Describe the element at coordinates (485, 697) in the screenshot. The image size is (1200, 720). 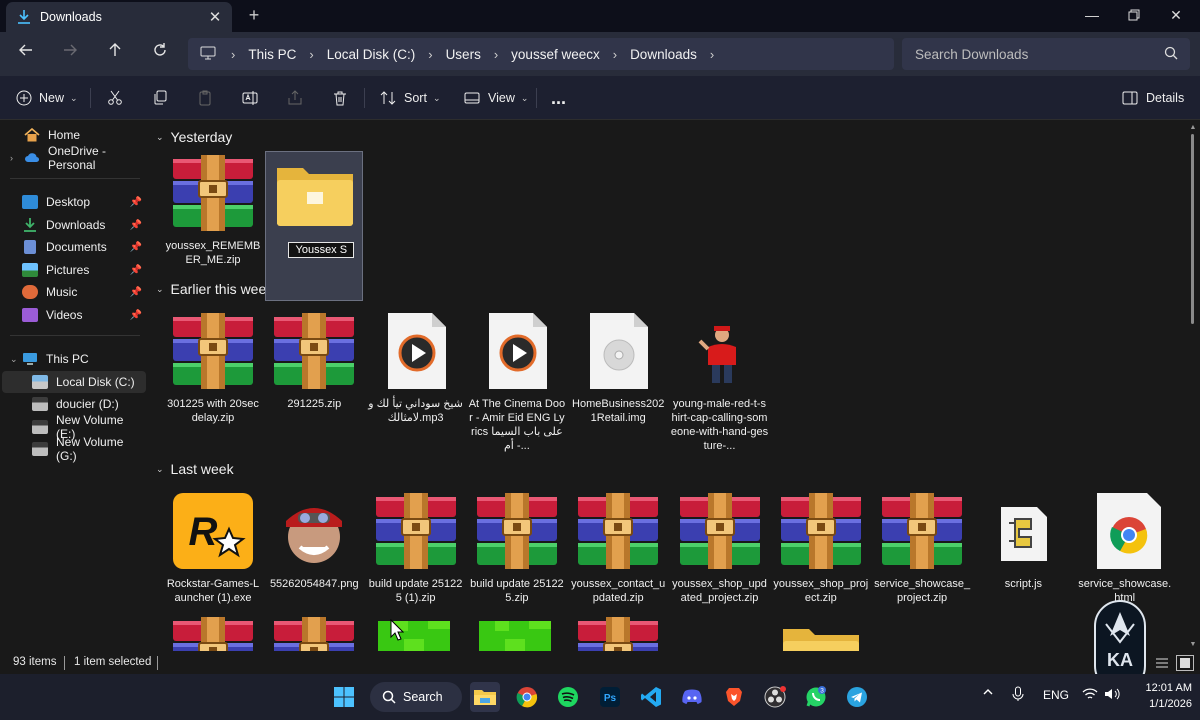
I see `file-explorer-icon` at that location.